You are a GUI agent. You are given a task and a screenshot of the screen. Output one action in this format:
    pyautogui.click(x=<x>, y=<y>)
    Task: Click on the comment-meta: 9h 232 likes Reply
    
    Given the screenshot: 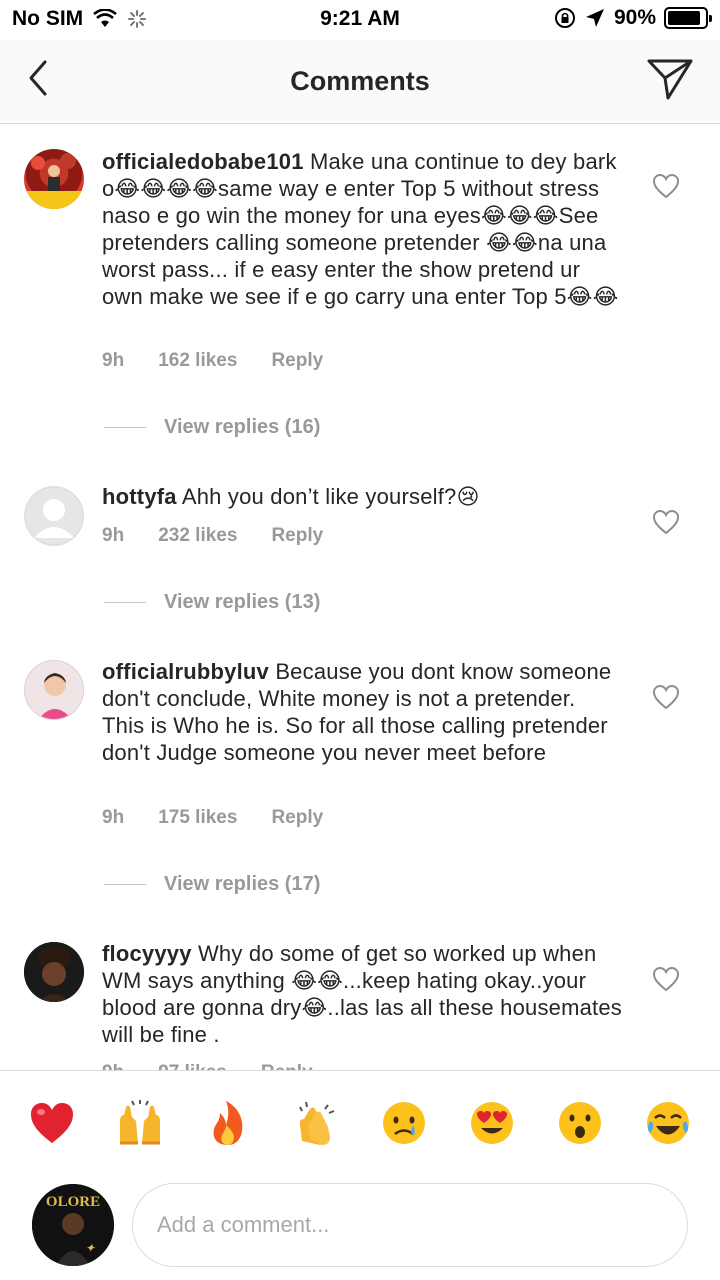 What is the action you would take?
    pyautogui.click(x=229, y=536)
    